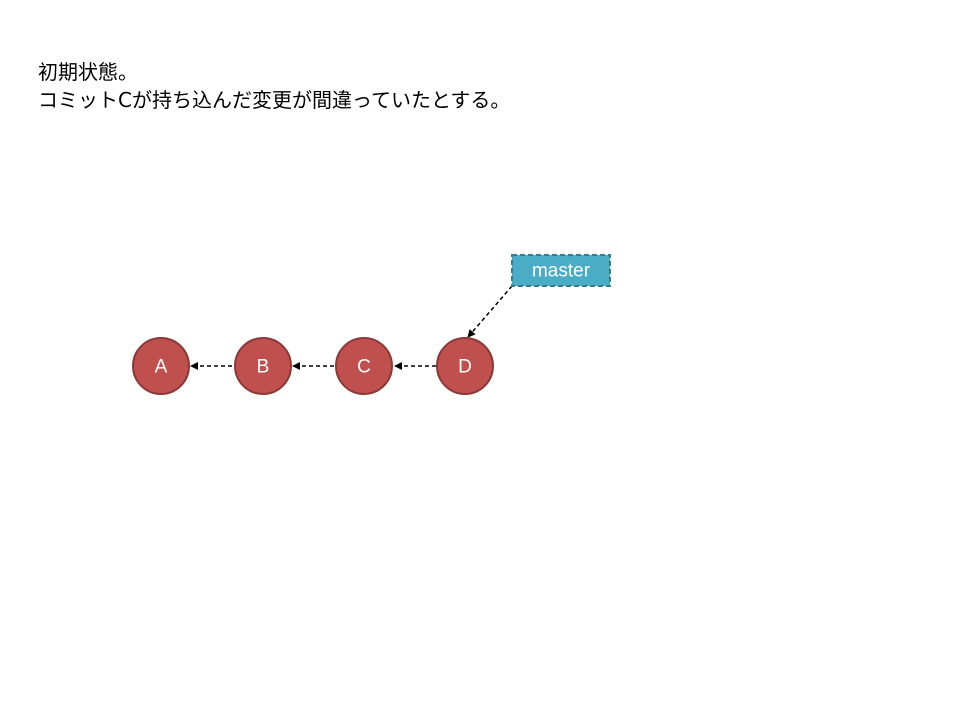  I want to click on commit-label-c: C, so click(364, 367).